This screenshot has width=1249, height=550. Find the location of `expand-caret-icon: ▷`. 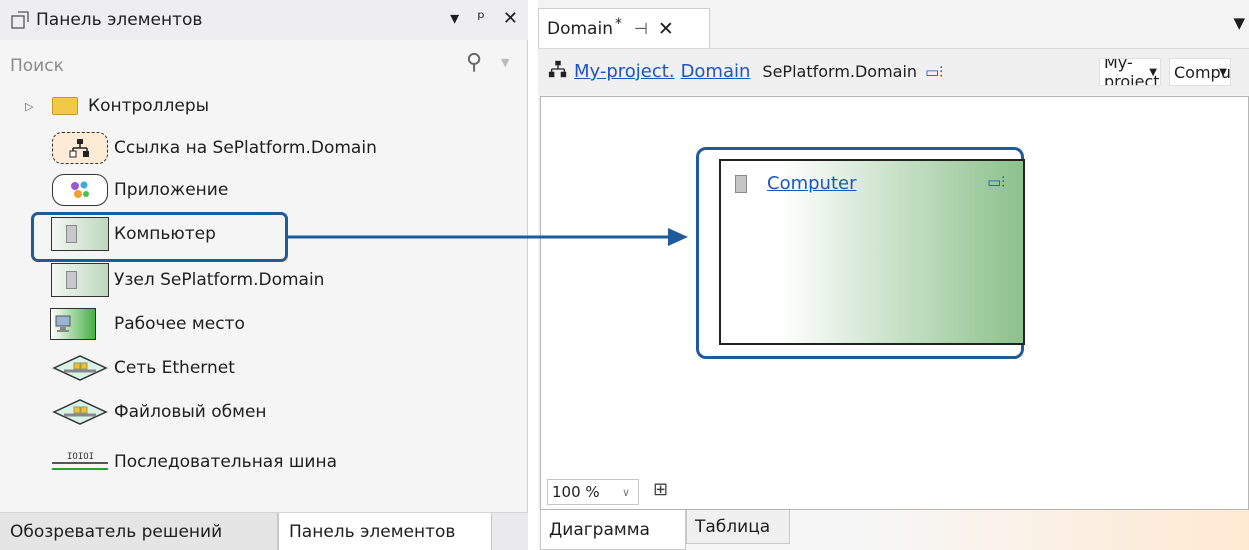

expand-caret-icon: ▷ is located at coordinates (29, 106).